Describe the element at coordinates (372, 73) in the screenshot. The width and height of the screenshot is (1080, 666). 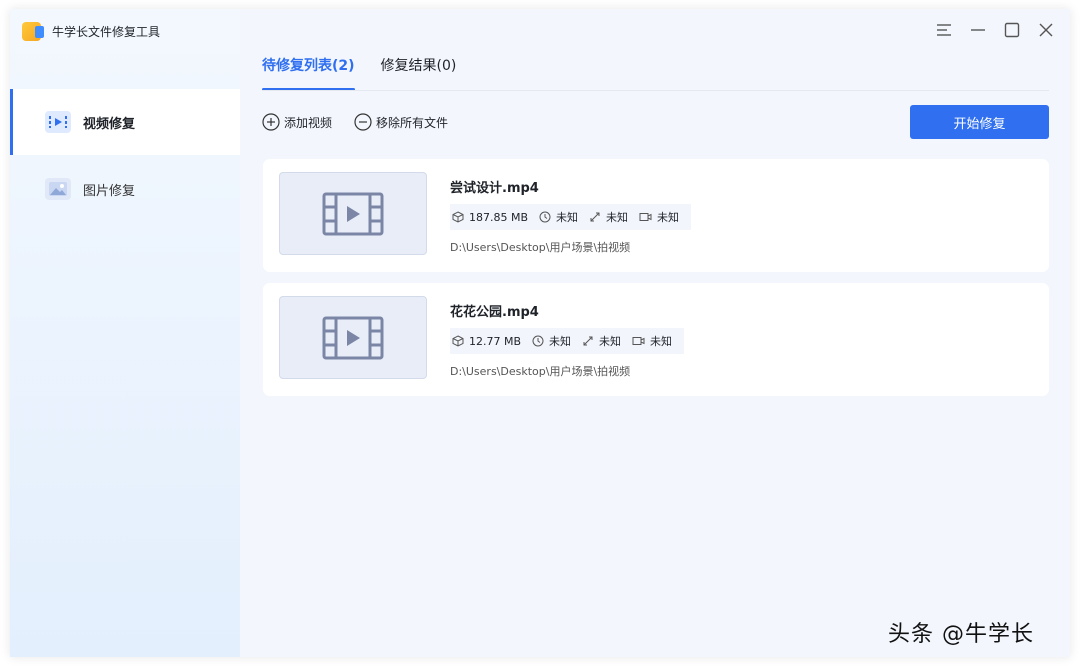
I see `tab-bar: 待修复列表(2) 修复结果(0)` at that location.